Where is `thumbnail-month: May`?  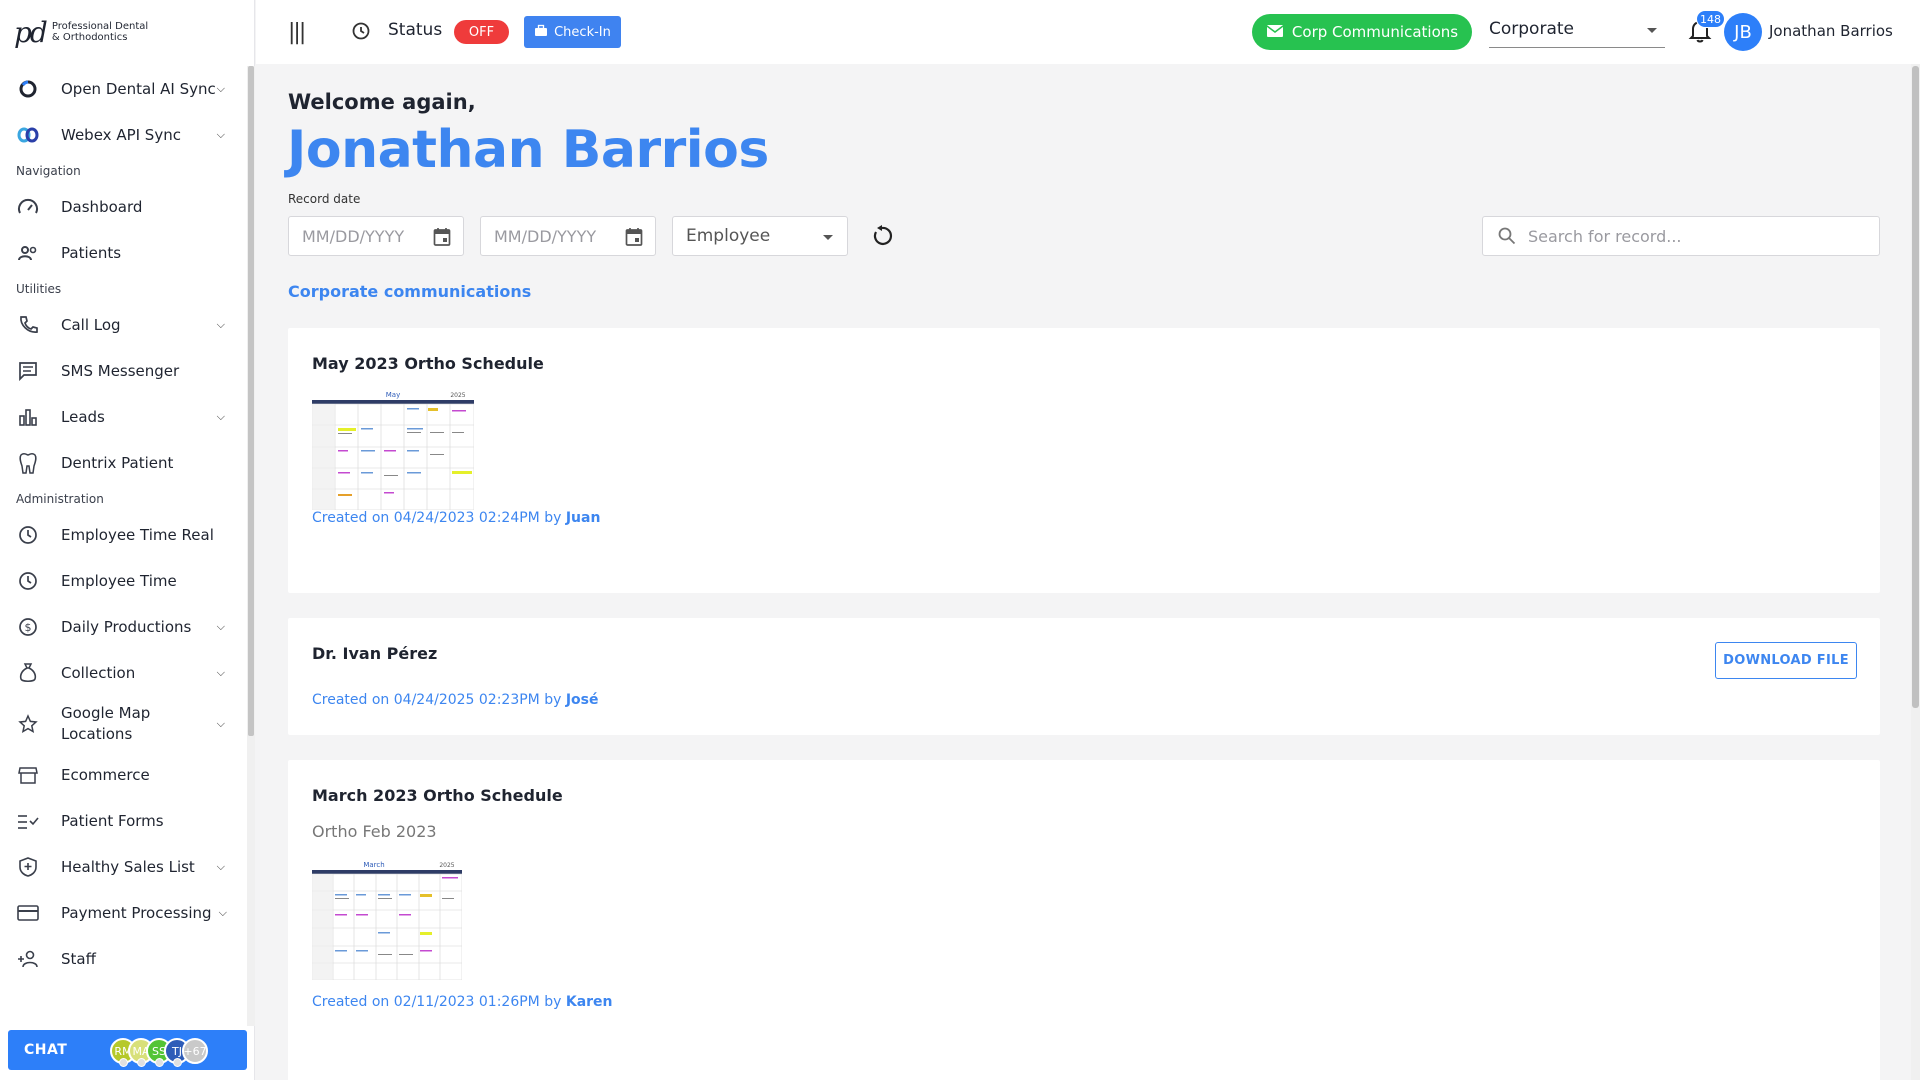 thumbnail-month: May is located at coordinates (393, 395).